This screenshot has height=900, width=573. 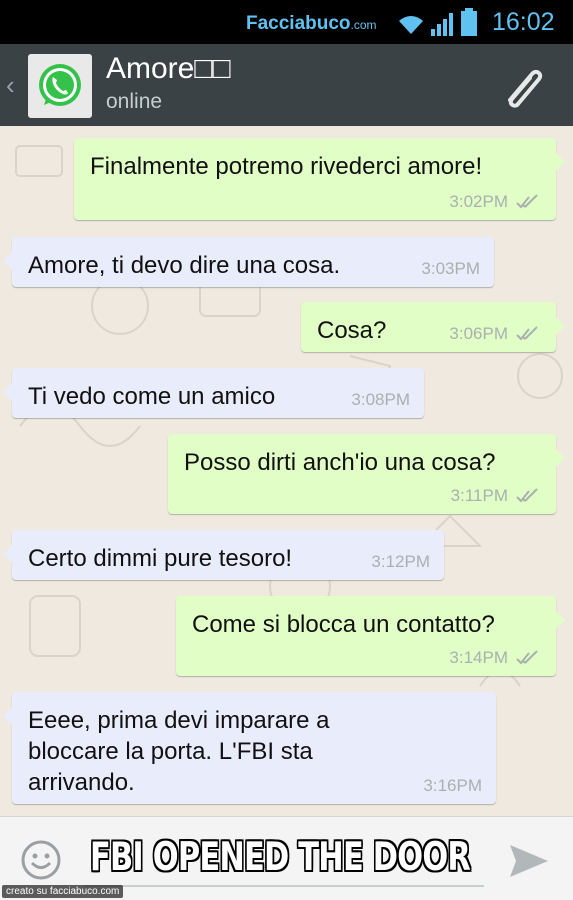 What do you see at coordinates (184, 265) in the screenshot?
I see `message-text: Amore, ti devo dire una cosa.` at bounding box center [184, 265].